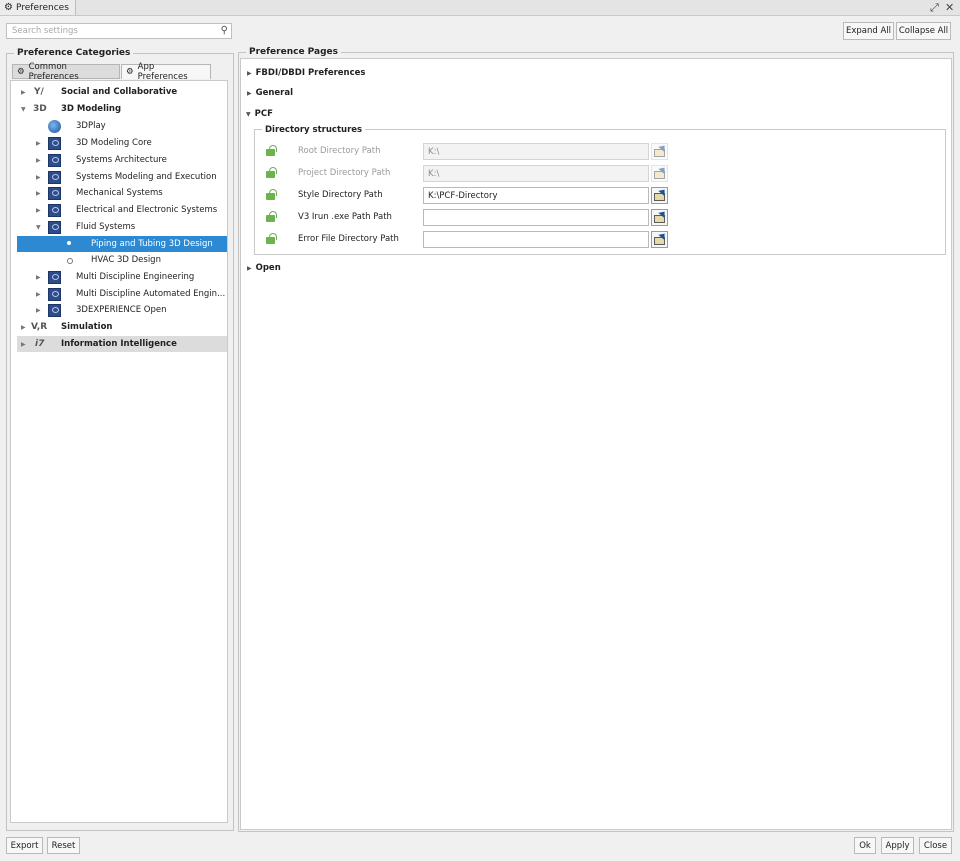 The height and width of the screenshot is (861, 960). I want to click on field-project-directory: Project Directory Path K:\, so click(474, 174).